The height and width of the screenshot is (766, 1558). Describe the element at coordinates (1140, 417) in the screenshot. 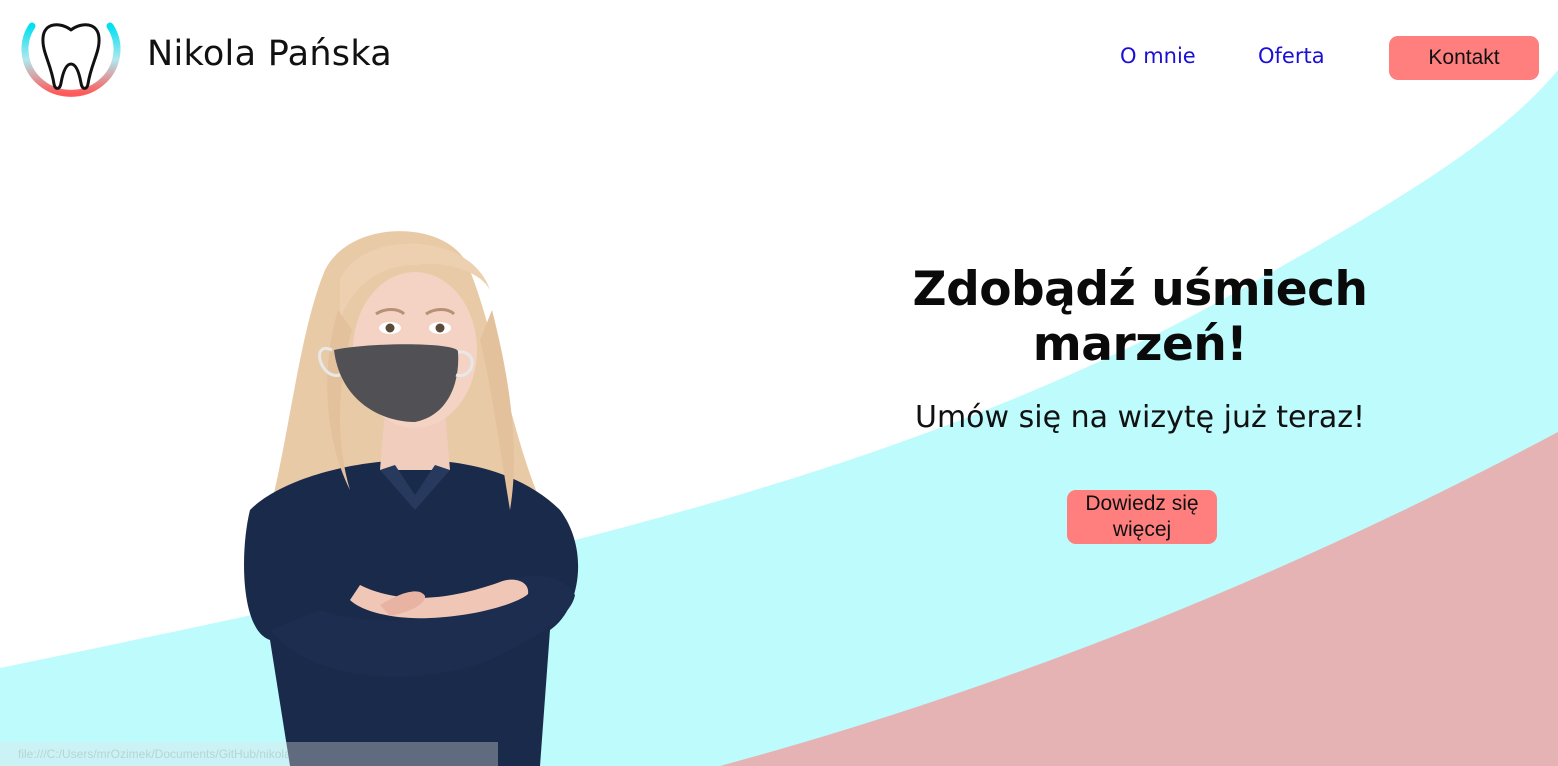

I see `hero-subtitle: Umów się na wizytę już teraz!` at that location.